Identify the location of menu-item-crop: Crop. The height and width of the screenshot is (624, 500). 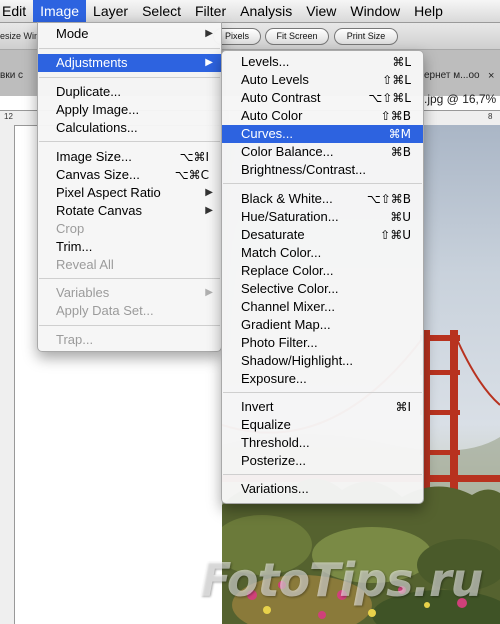
(129, 229).